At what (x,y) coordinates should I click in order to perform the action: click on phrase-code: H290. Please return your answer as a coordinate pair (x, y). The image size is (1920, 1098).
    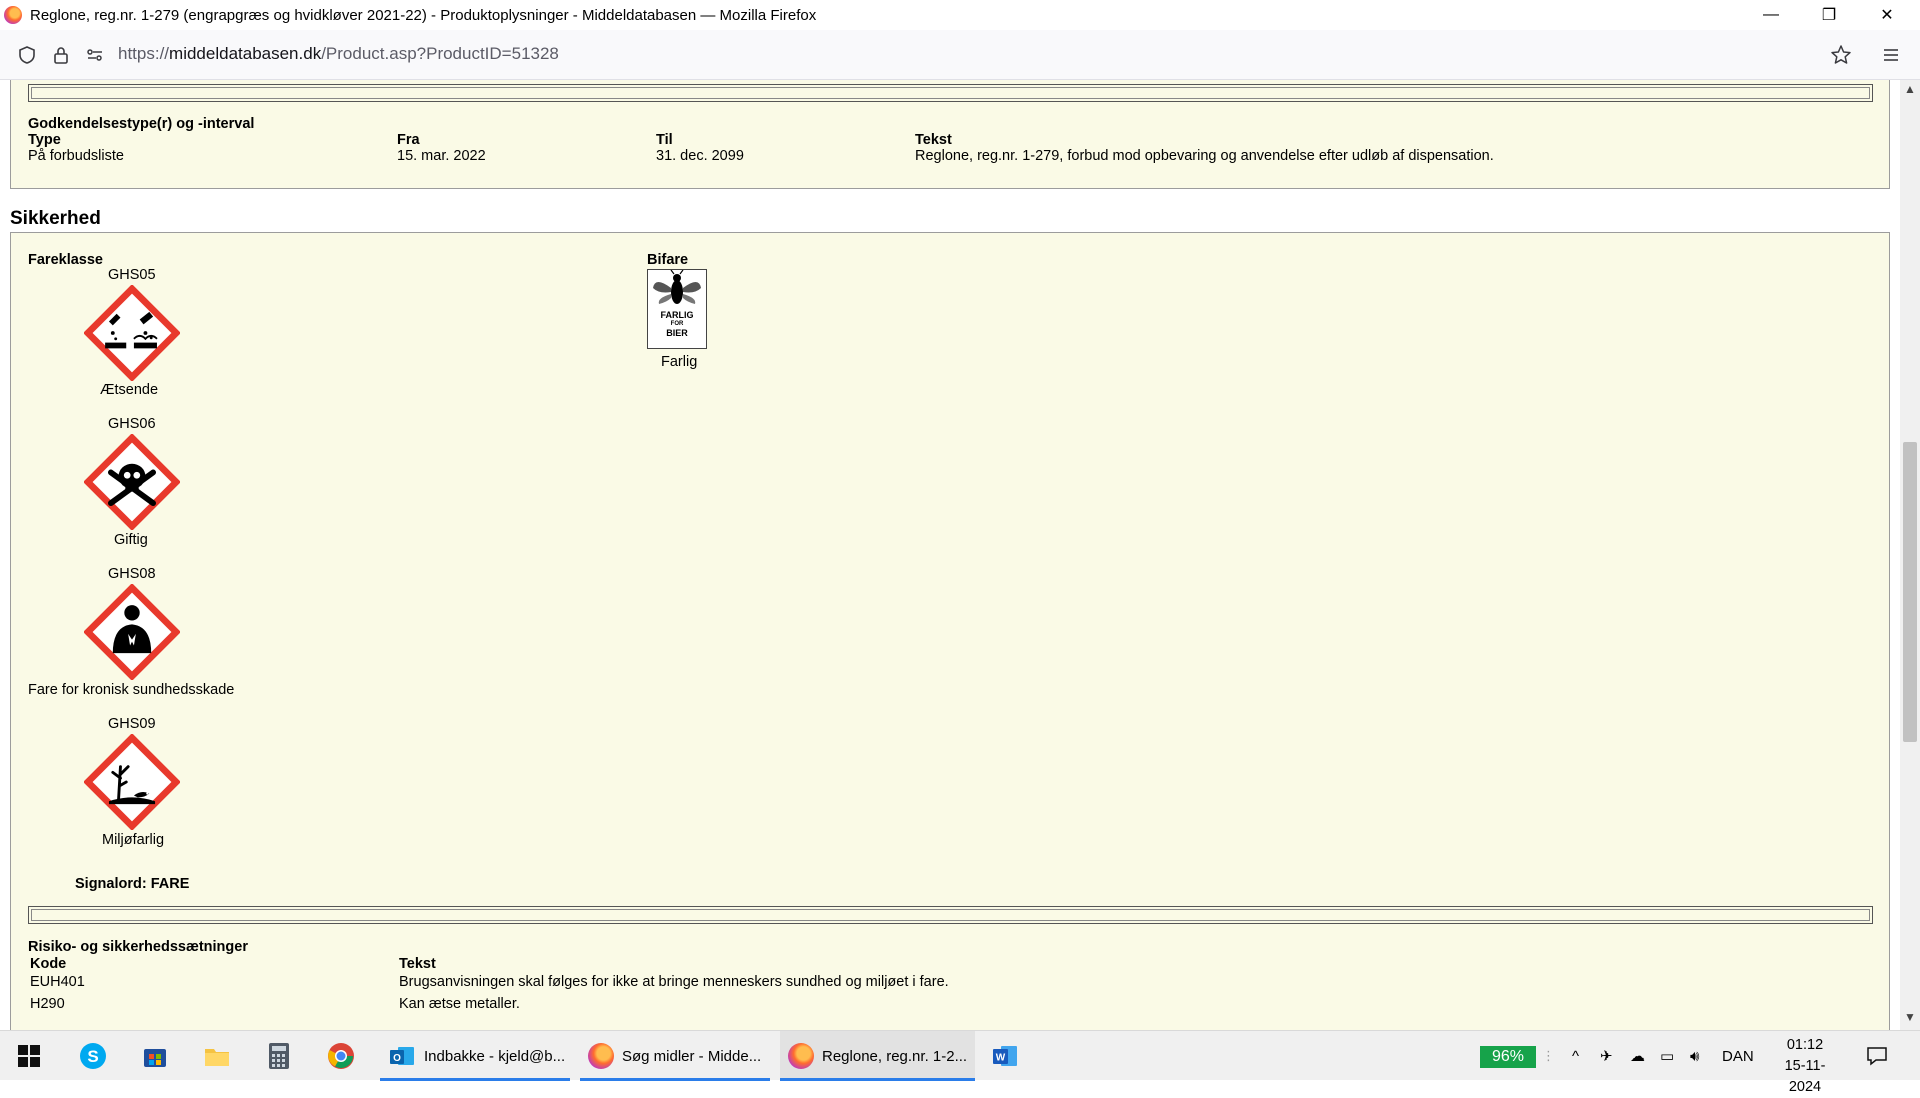
    Looking at the image, I should click on (47, 1004).